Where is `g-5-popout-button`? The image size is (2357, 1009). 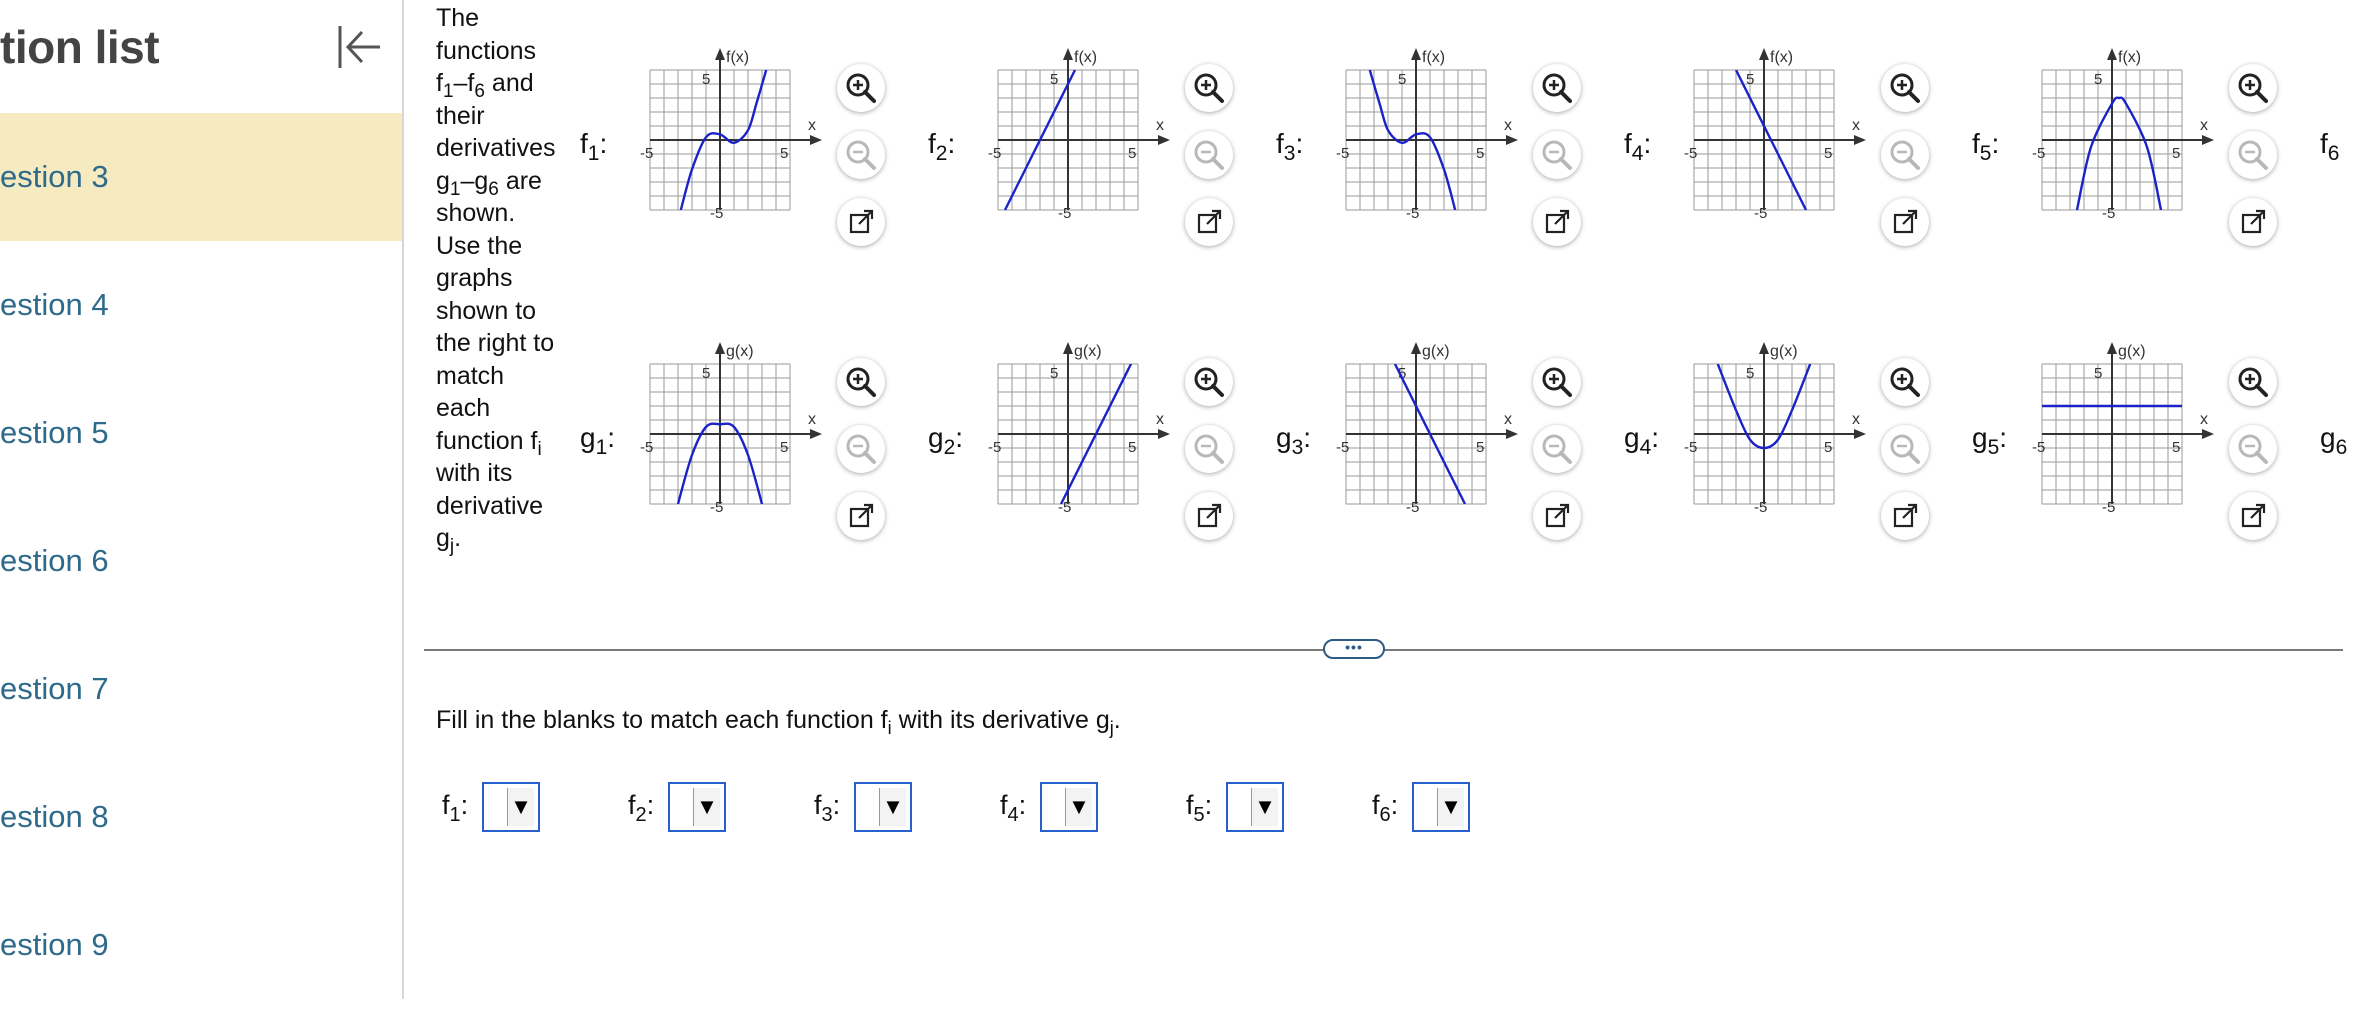 g-5-popout-button is located at coordinates (2253, 516).